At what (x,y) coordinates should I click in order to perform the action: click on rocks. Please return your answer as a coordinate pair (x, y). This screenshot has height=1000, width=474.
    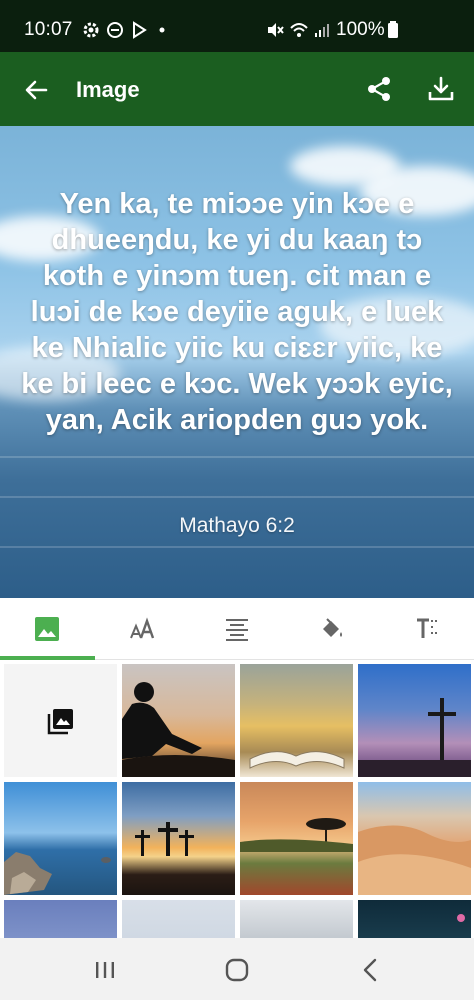
    Looking at the image, I should click on (57, 873).